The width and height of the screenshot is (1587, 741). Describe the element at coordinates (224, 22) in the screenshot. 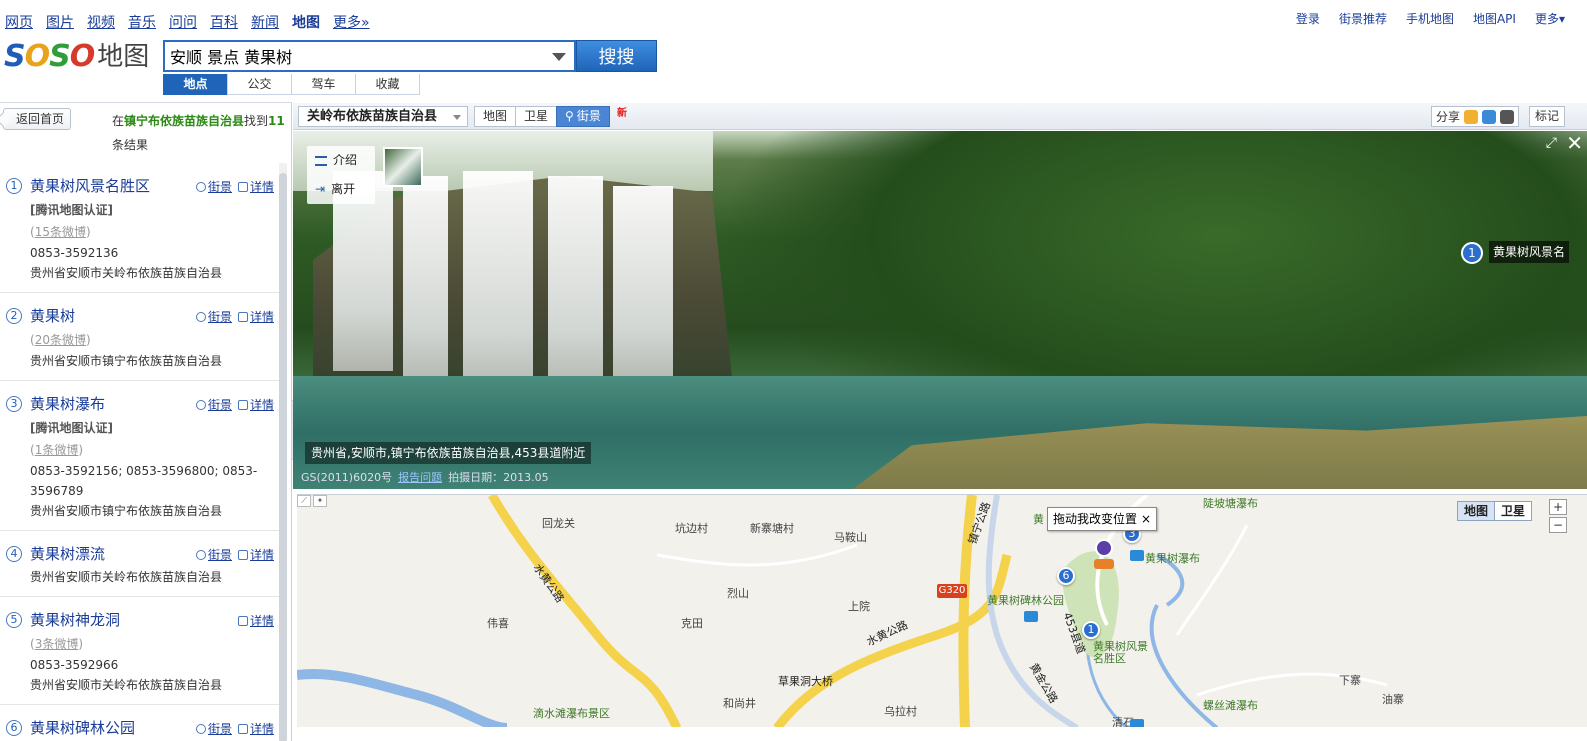

I see `channel-baike: 百科` at that location.